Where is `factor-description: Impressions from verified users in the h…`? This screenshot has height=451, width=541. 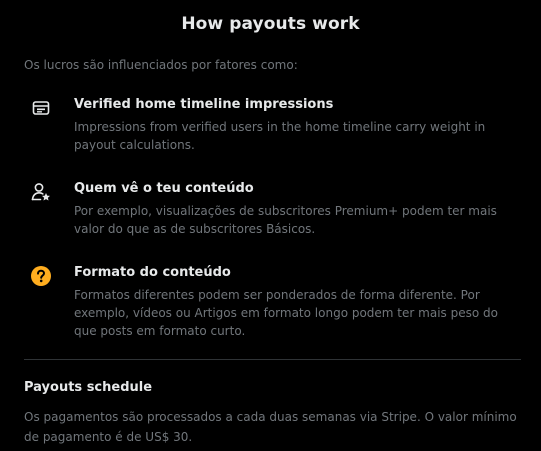
factor-description: Impressions from verified users in the h… is located at coordinates (280, 136).